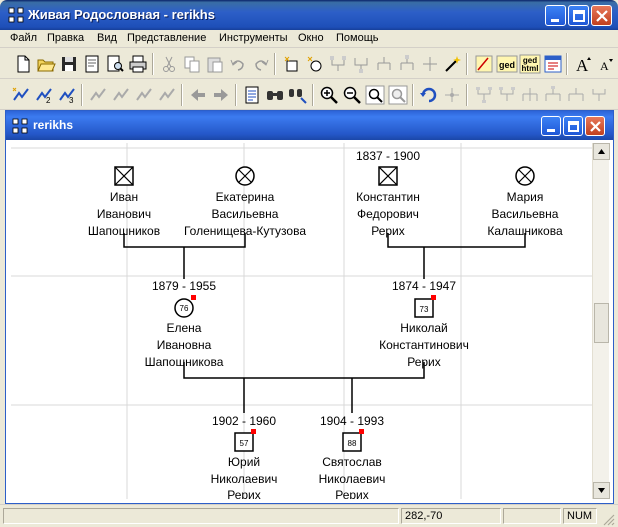 This screenshot has width=618, height=527. What do you see at coordinates (576, 95) in the screenshot?
I see `layout-5-icon` at bounding box center [576, 95].